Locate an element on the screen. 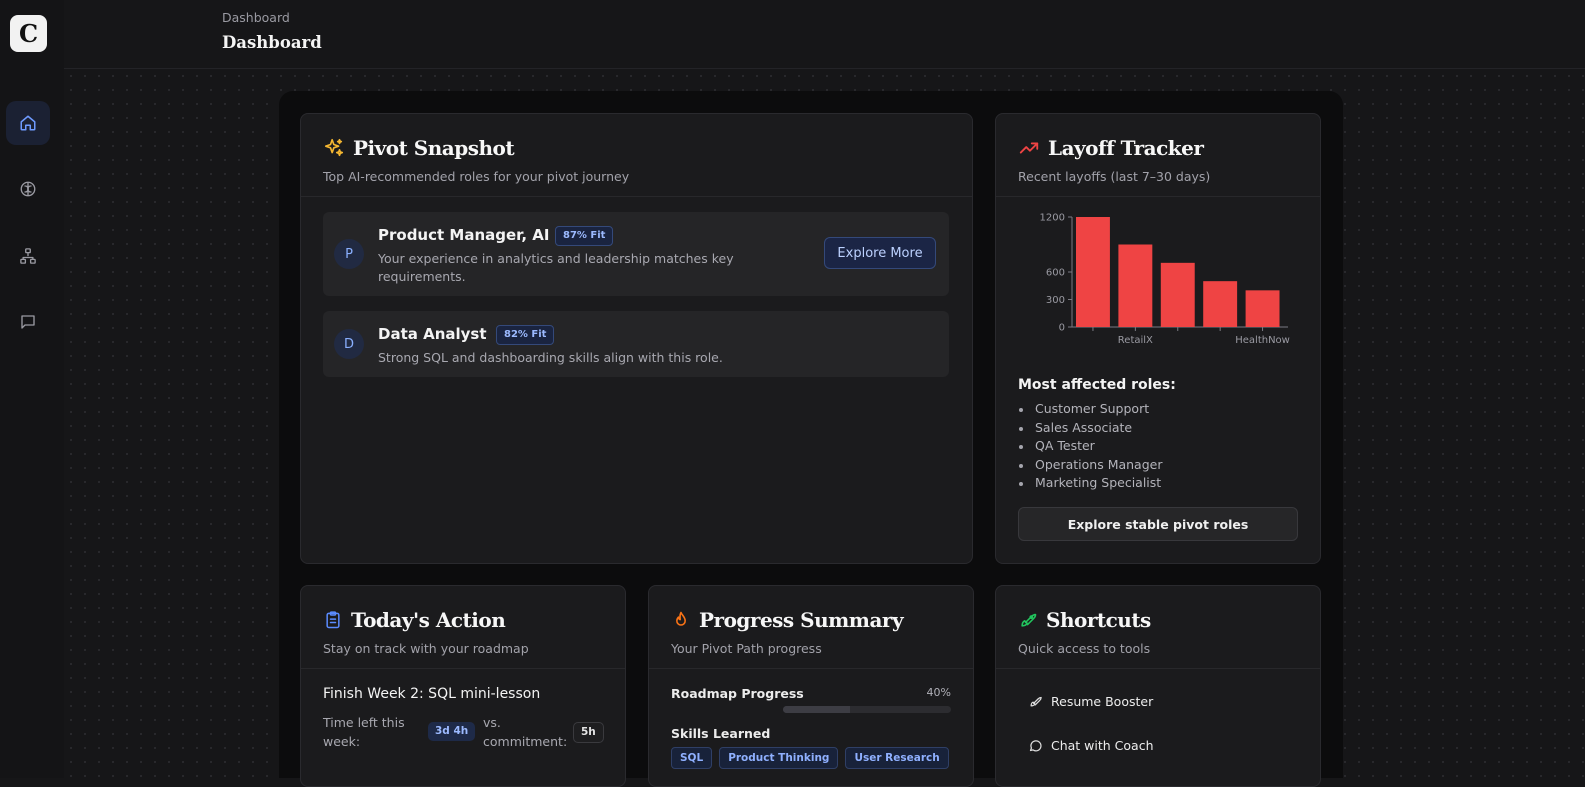 The image size is (1585, 787). card-subtitle: Your Pivot Path progress is located at coordinates (746, 648).